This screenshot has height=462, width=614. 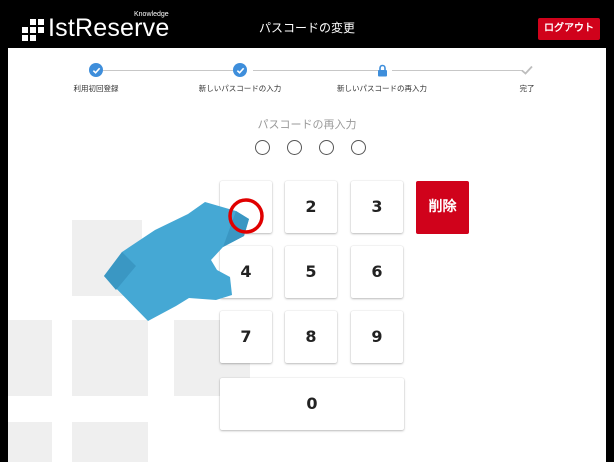 I want to click on keypad-key-8: 8, so click(x=311, y=337).